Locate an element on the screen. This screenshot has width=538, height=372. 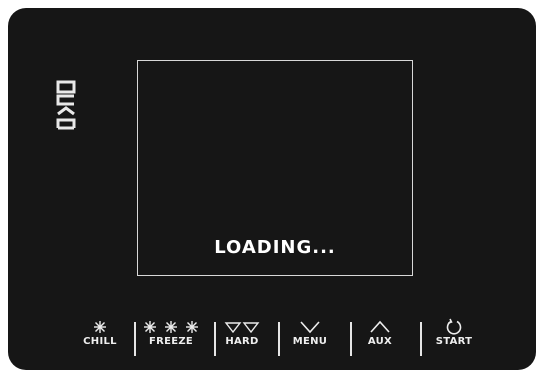
chevron-up-icon is located at coordinates (380, 326).